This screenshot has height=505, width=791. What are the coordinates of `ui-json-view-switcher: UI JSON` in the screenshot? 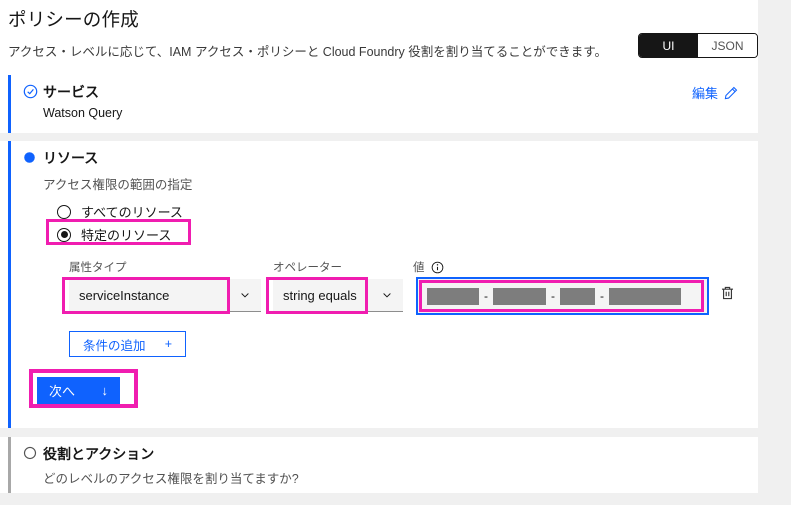 It's located at (698, 45).